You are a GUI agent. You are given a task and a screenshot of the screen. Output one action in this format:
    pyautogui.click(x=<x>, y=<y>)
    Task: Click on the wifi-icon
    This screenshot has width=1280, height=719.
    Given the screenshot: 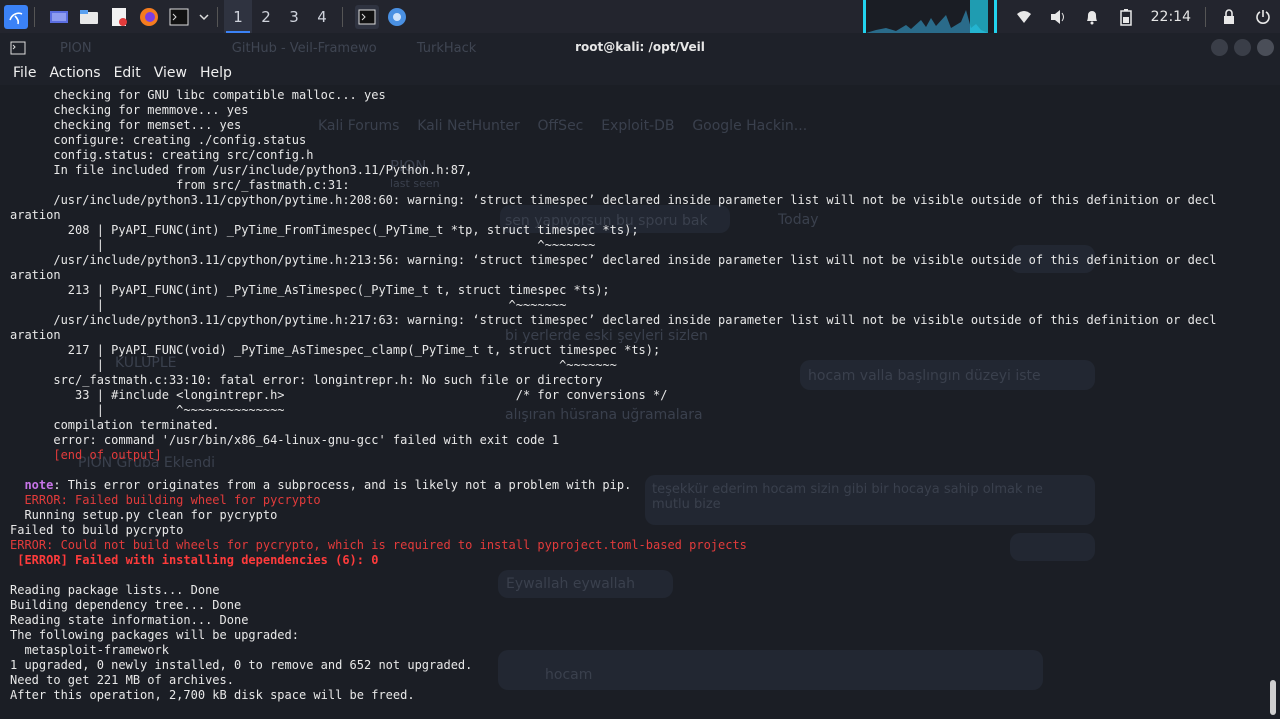 What is the action you would take?
    pyautogui.click(x=1024, y=17)
    